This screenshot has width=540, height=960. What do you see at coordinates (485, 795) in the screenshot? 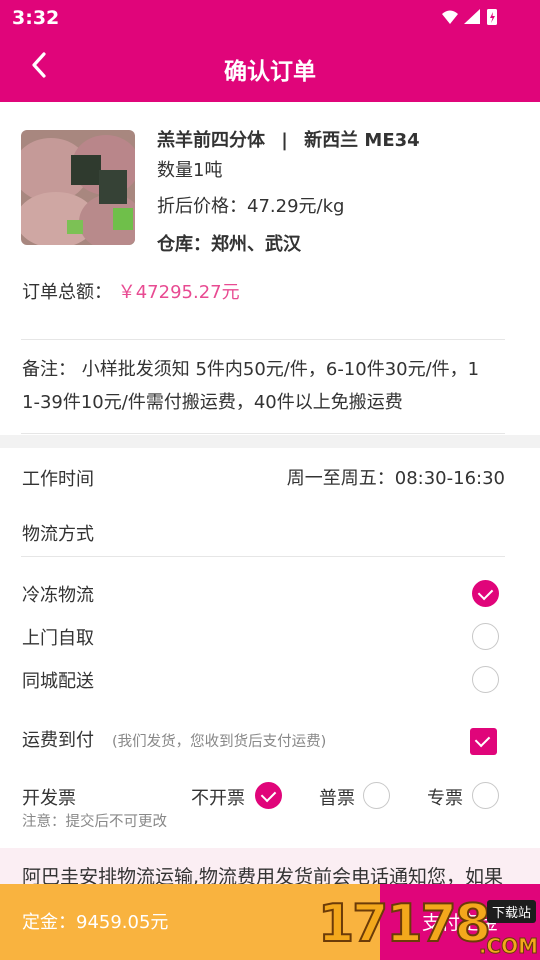
I see `invoice-special-radio` at bounding box center [485, 795].